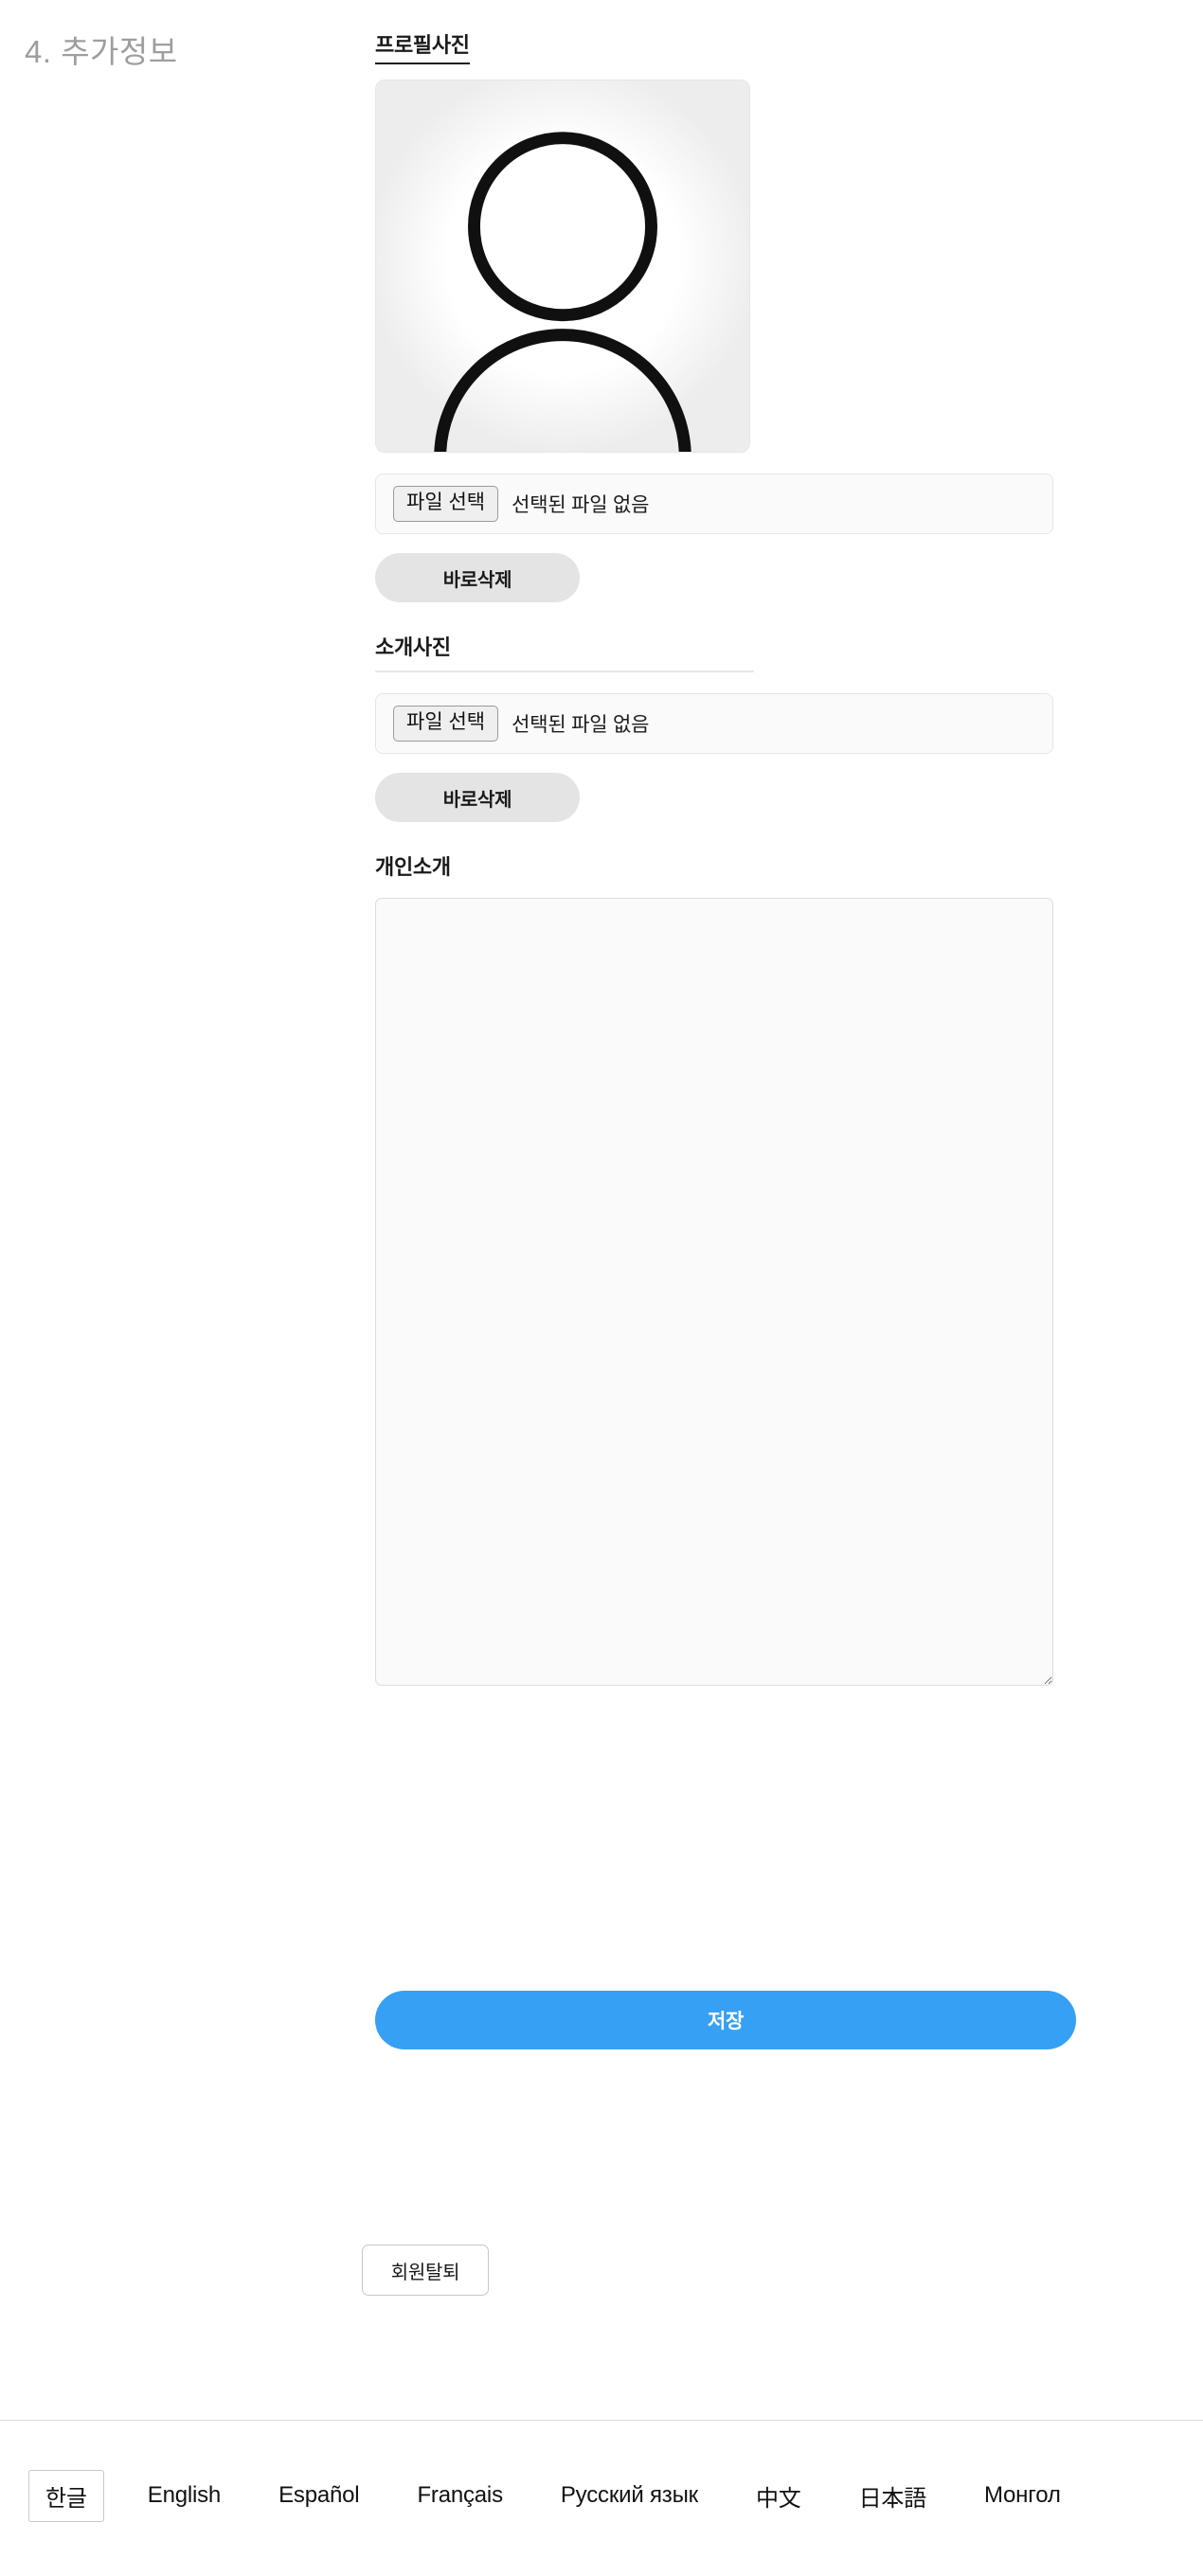  I want to click on profile-photo-file-row: 파일 선택 선택된 파일 없음, so click(714, 504).